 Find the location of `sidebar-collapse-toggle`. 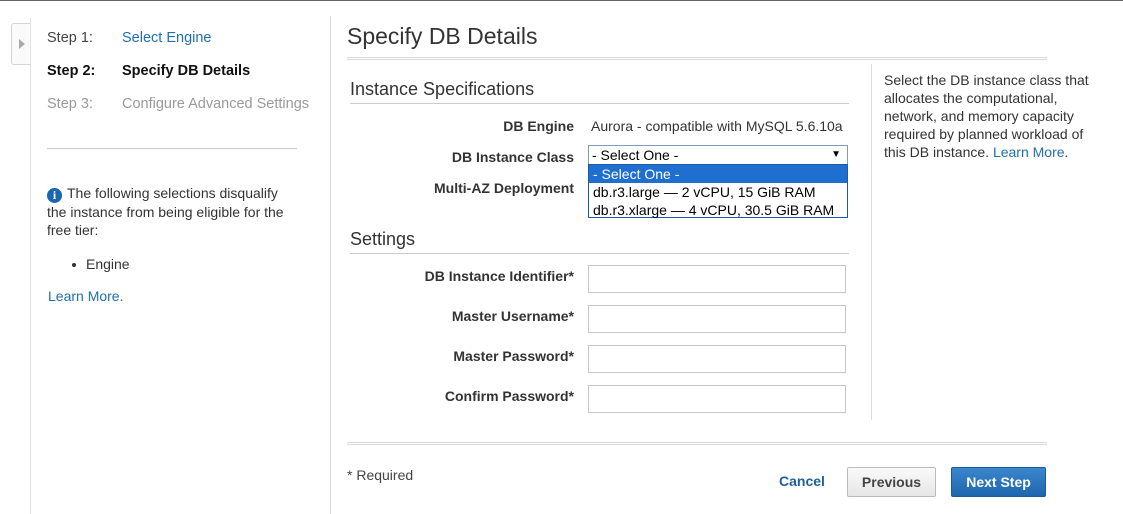

sidebar-collapse-toggle is located at coordinates (21, 44).